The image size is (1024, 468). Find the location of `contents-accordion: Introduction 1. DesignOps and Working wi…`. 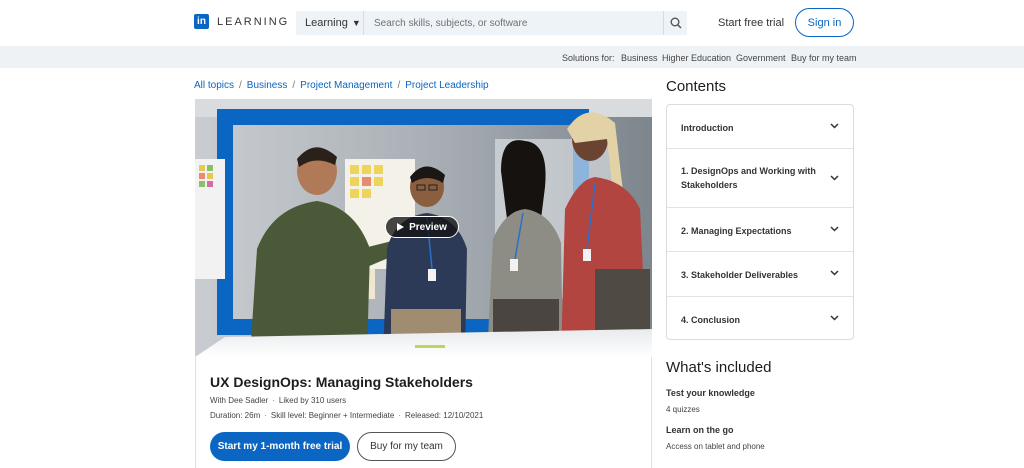

contents-accordion: Introduction 1. DesignOps and Working wi… is located at coordinates (760, 222).